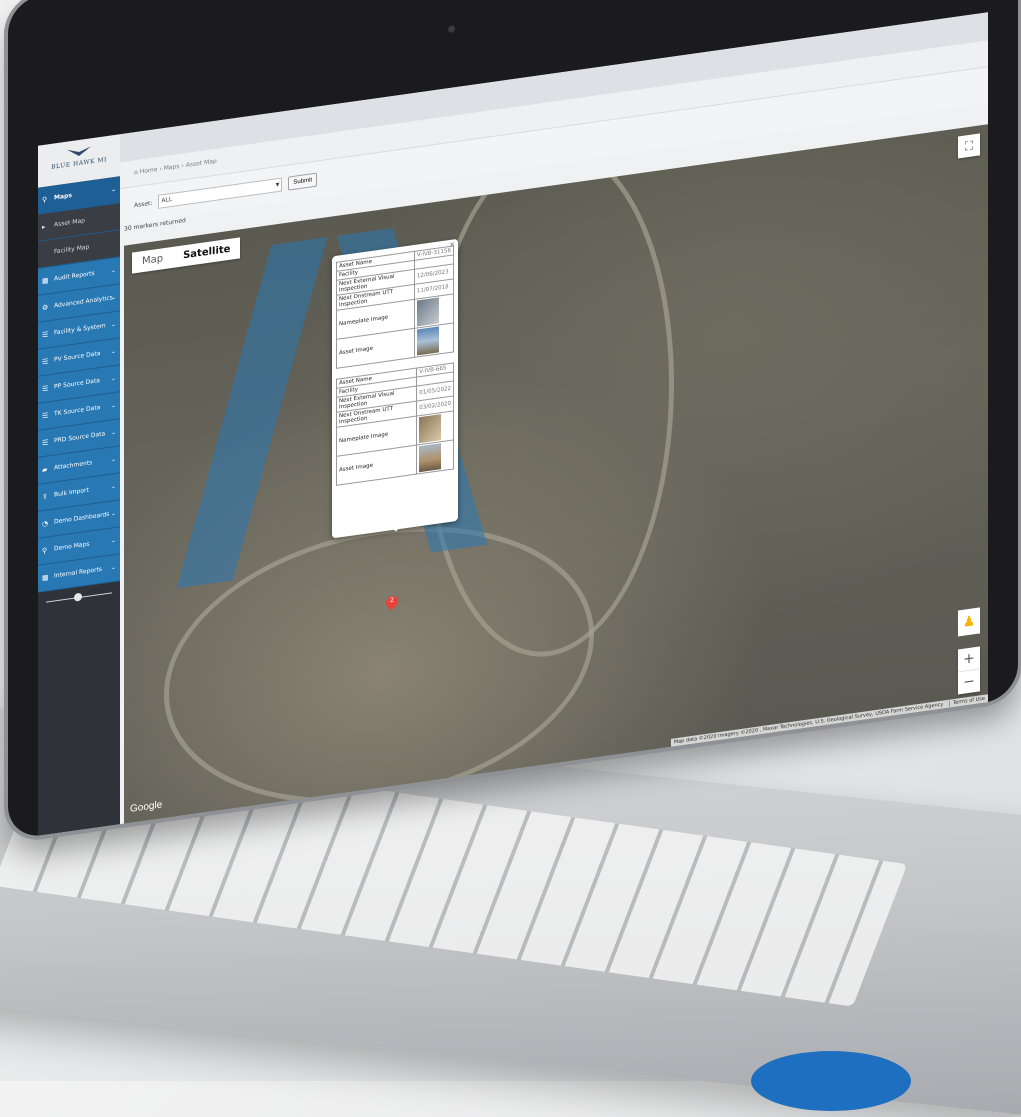 This screenshot has width=1021, height=1117. I want to click on asset-select-value: ALL, so click(167, 200).